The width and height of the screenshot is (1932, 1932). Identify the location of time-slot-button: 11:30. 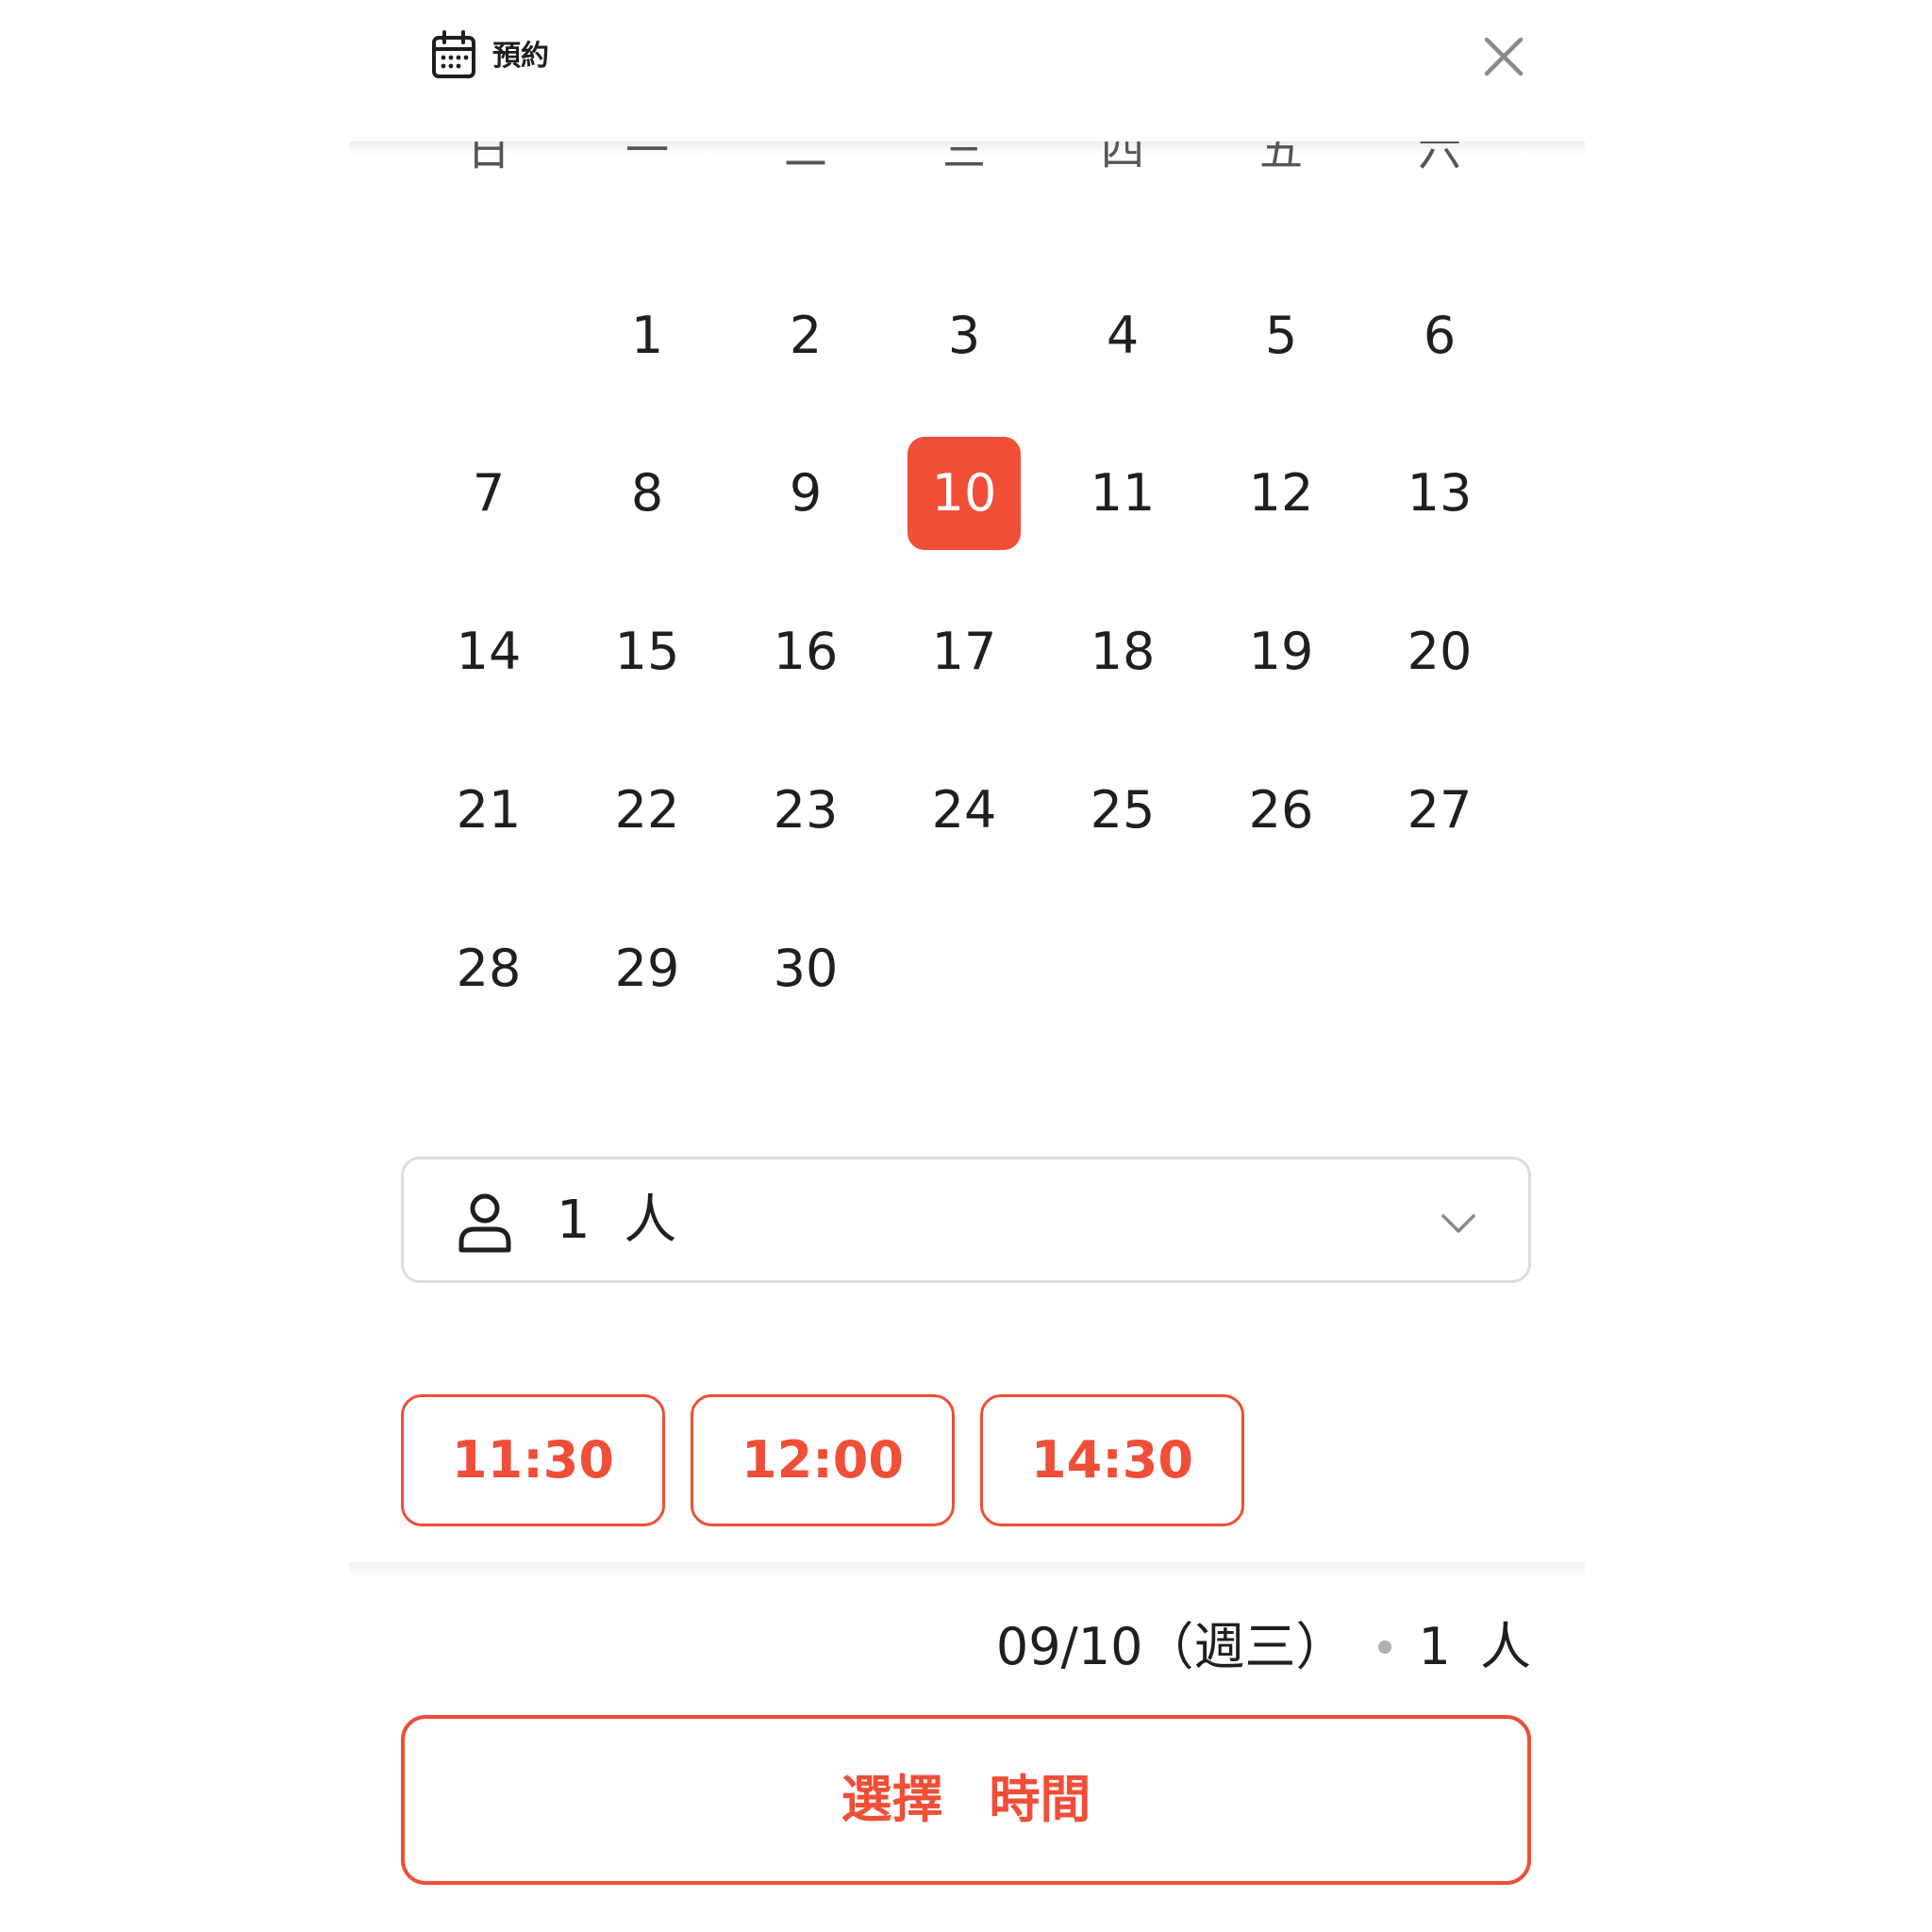
(533, 1460).